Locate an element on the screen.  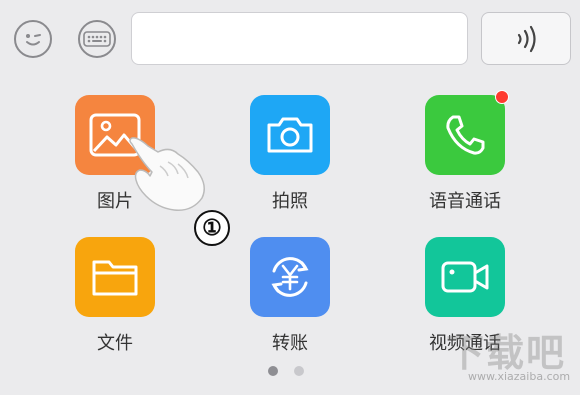
watermark-logo: 下载吧 is located at coordinates (506, 353).